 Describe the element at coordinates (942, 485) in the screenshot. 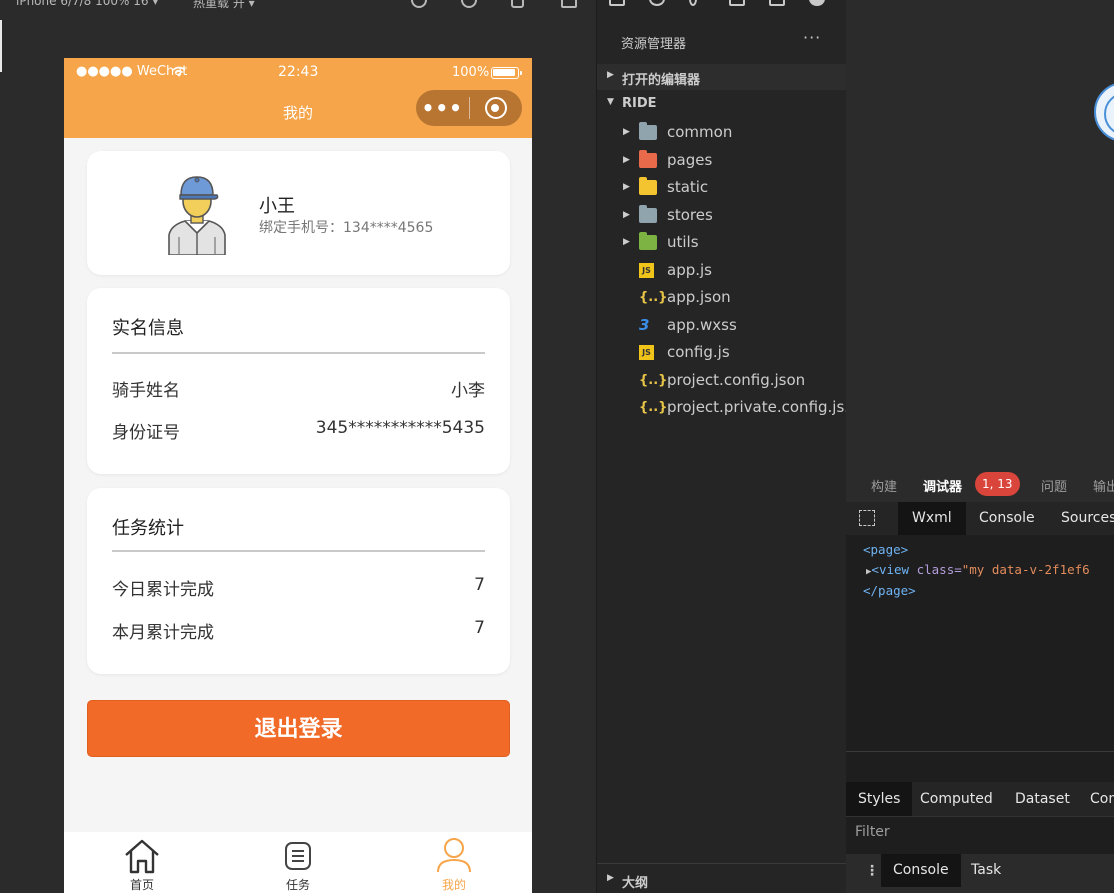

I see `tab-debugger: 调试器` at that location.